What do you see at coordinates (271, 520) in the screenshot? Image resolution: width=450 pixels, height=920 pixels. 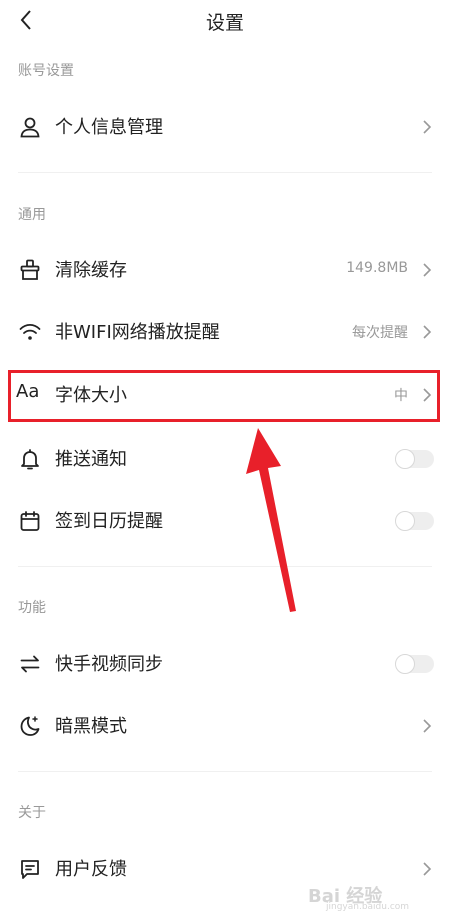 I see `annotation-arrow-icon` at bounding box center [271, 520].